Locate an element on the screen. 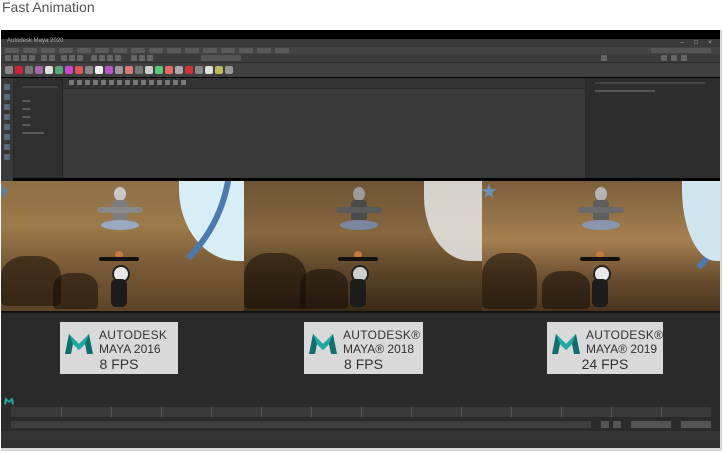  command-line is located at coordinates (360, 435).